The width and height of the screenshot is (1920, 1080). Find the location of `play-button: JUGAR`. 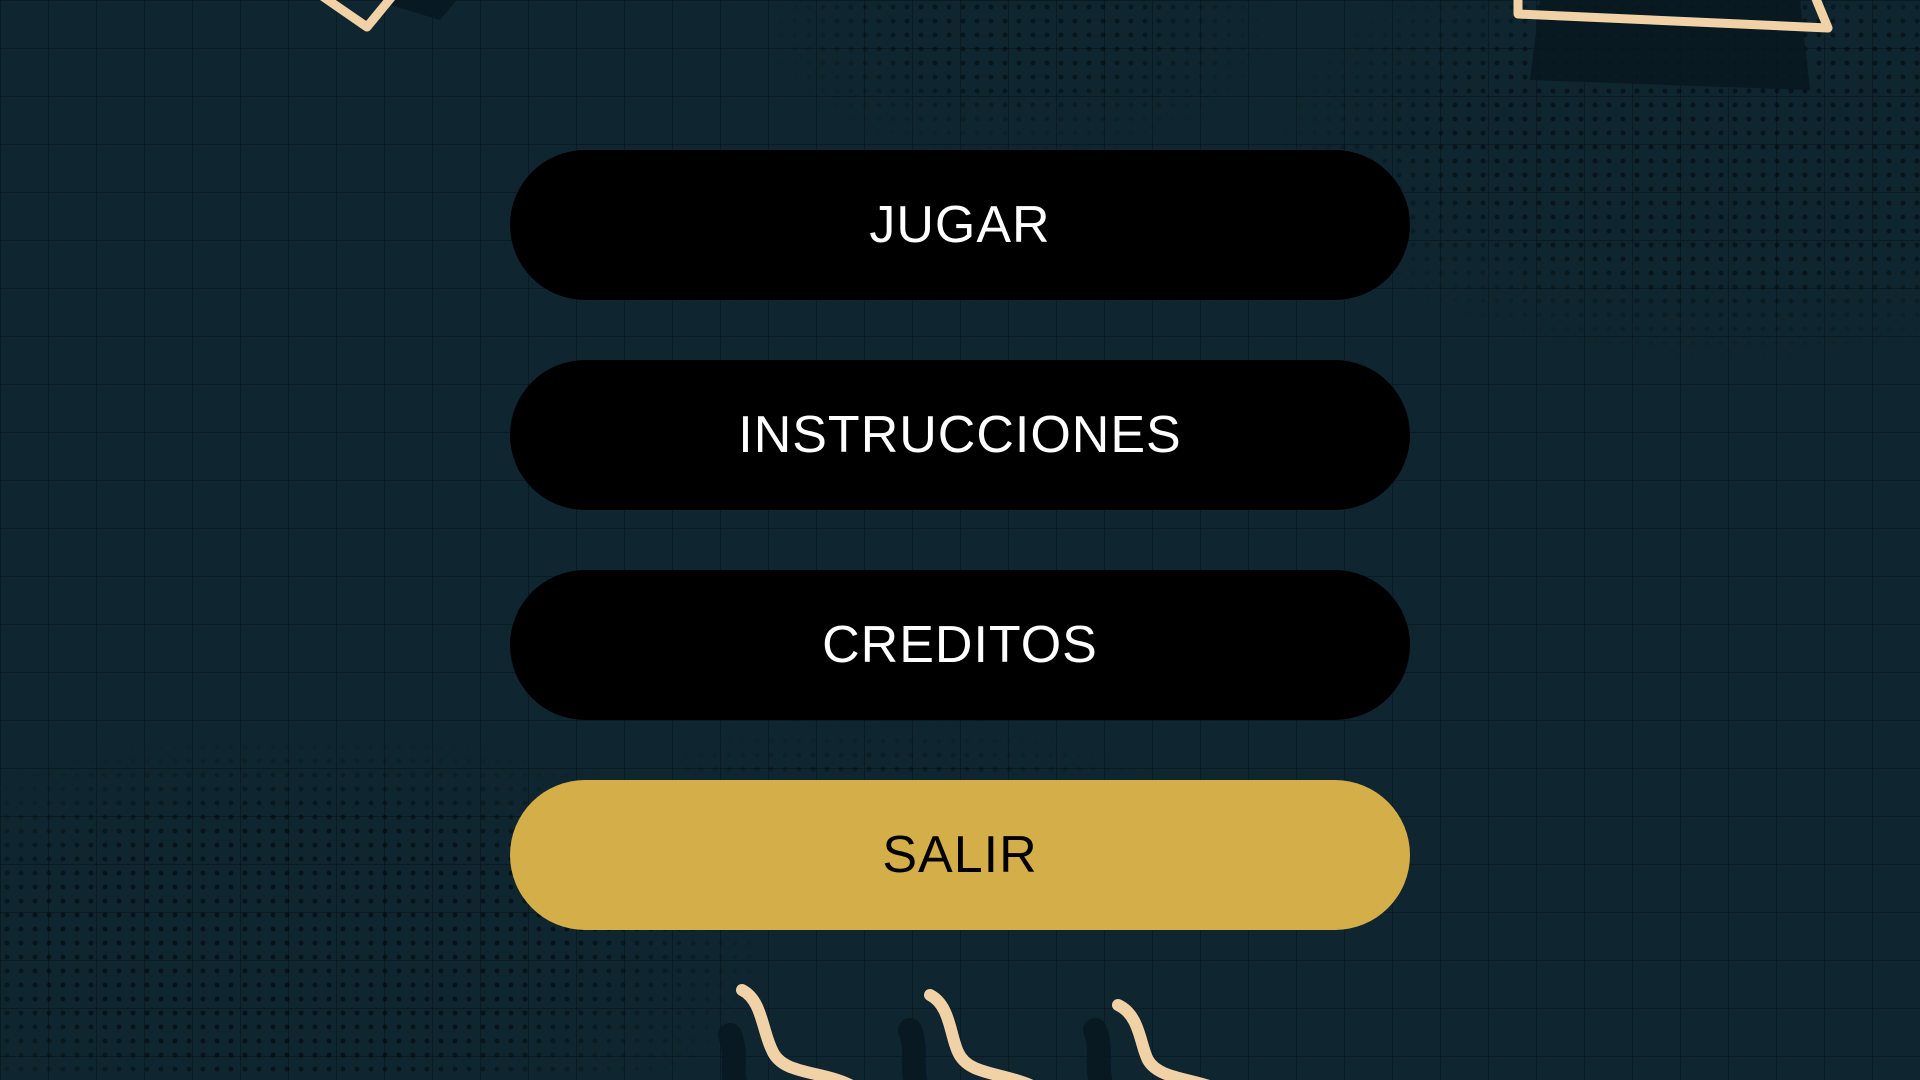

play-button: JUGAR is located at coordinates (960, 225).